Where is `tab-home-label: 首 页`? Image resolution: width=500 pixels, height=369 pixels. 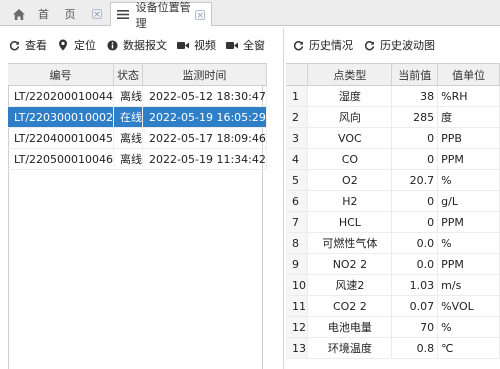 tab-home-label: 首 页 is located at coordinates (60, 14).